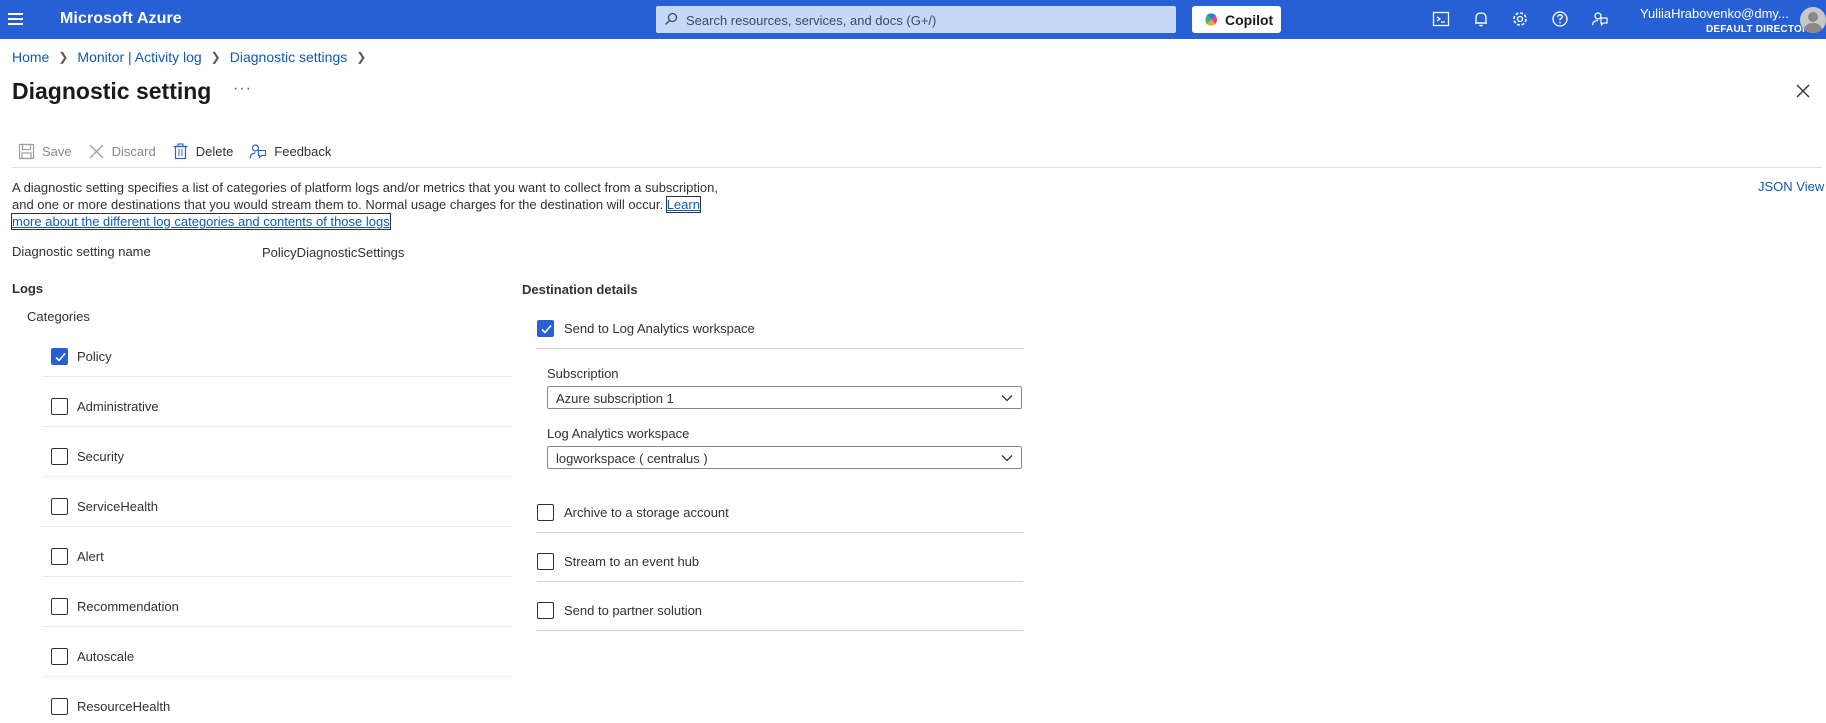  Describe the element at coordinates (100, 456) in the screenshot. I see `category-label: Security` at that location.